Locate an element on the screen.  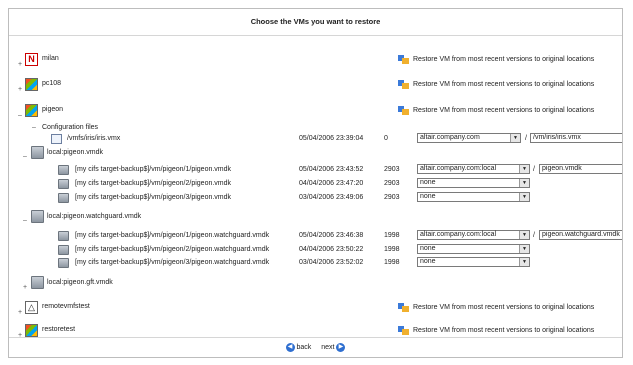
disk-name: local:pigeon.watchguard.vmdk is located at coordinates (94, 216).